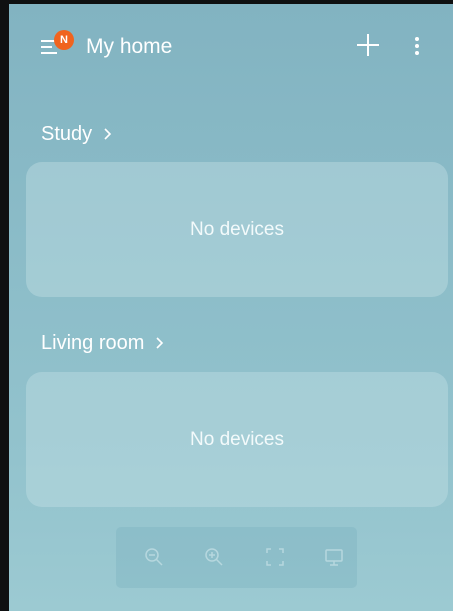 This screenshot has width=453, height=611. I want to click on screen-button, so click(334, 557).